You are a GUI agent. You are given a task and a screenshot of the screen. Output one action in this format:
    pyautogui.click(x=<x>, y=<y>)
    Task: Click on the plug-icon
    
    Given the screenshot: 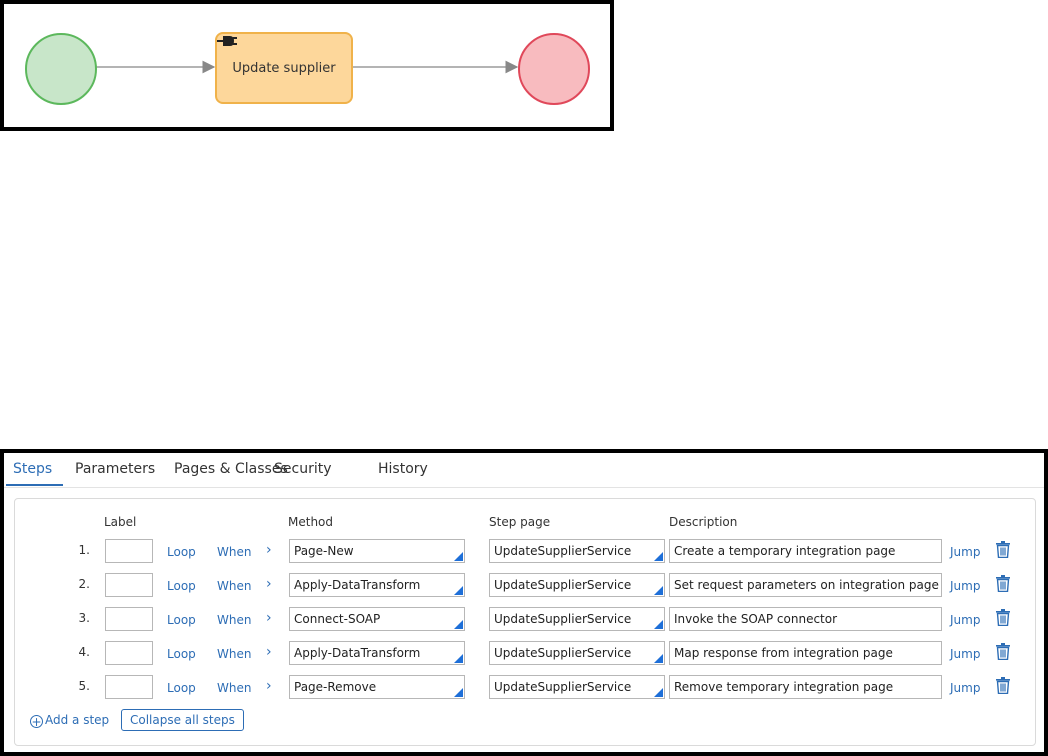 What is the action you would take?
    pyautogui.click(x=227, y=41)
    